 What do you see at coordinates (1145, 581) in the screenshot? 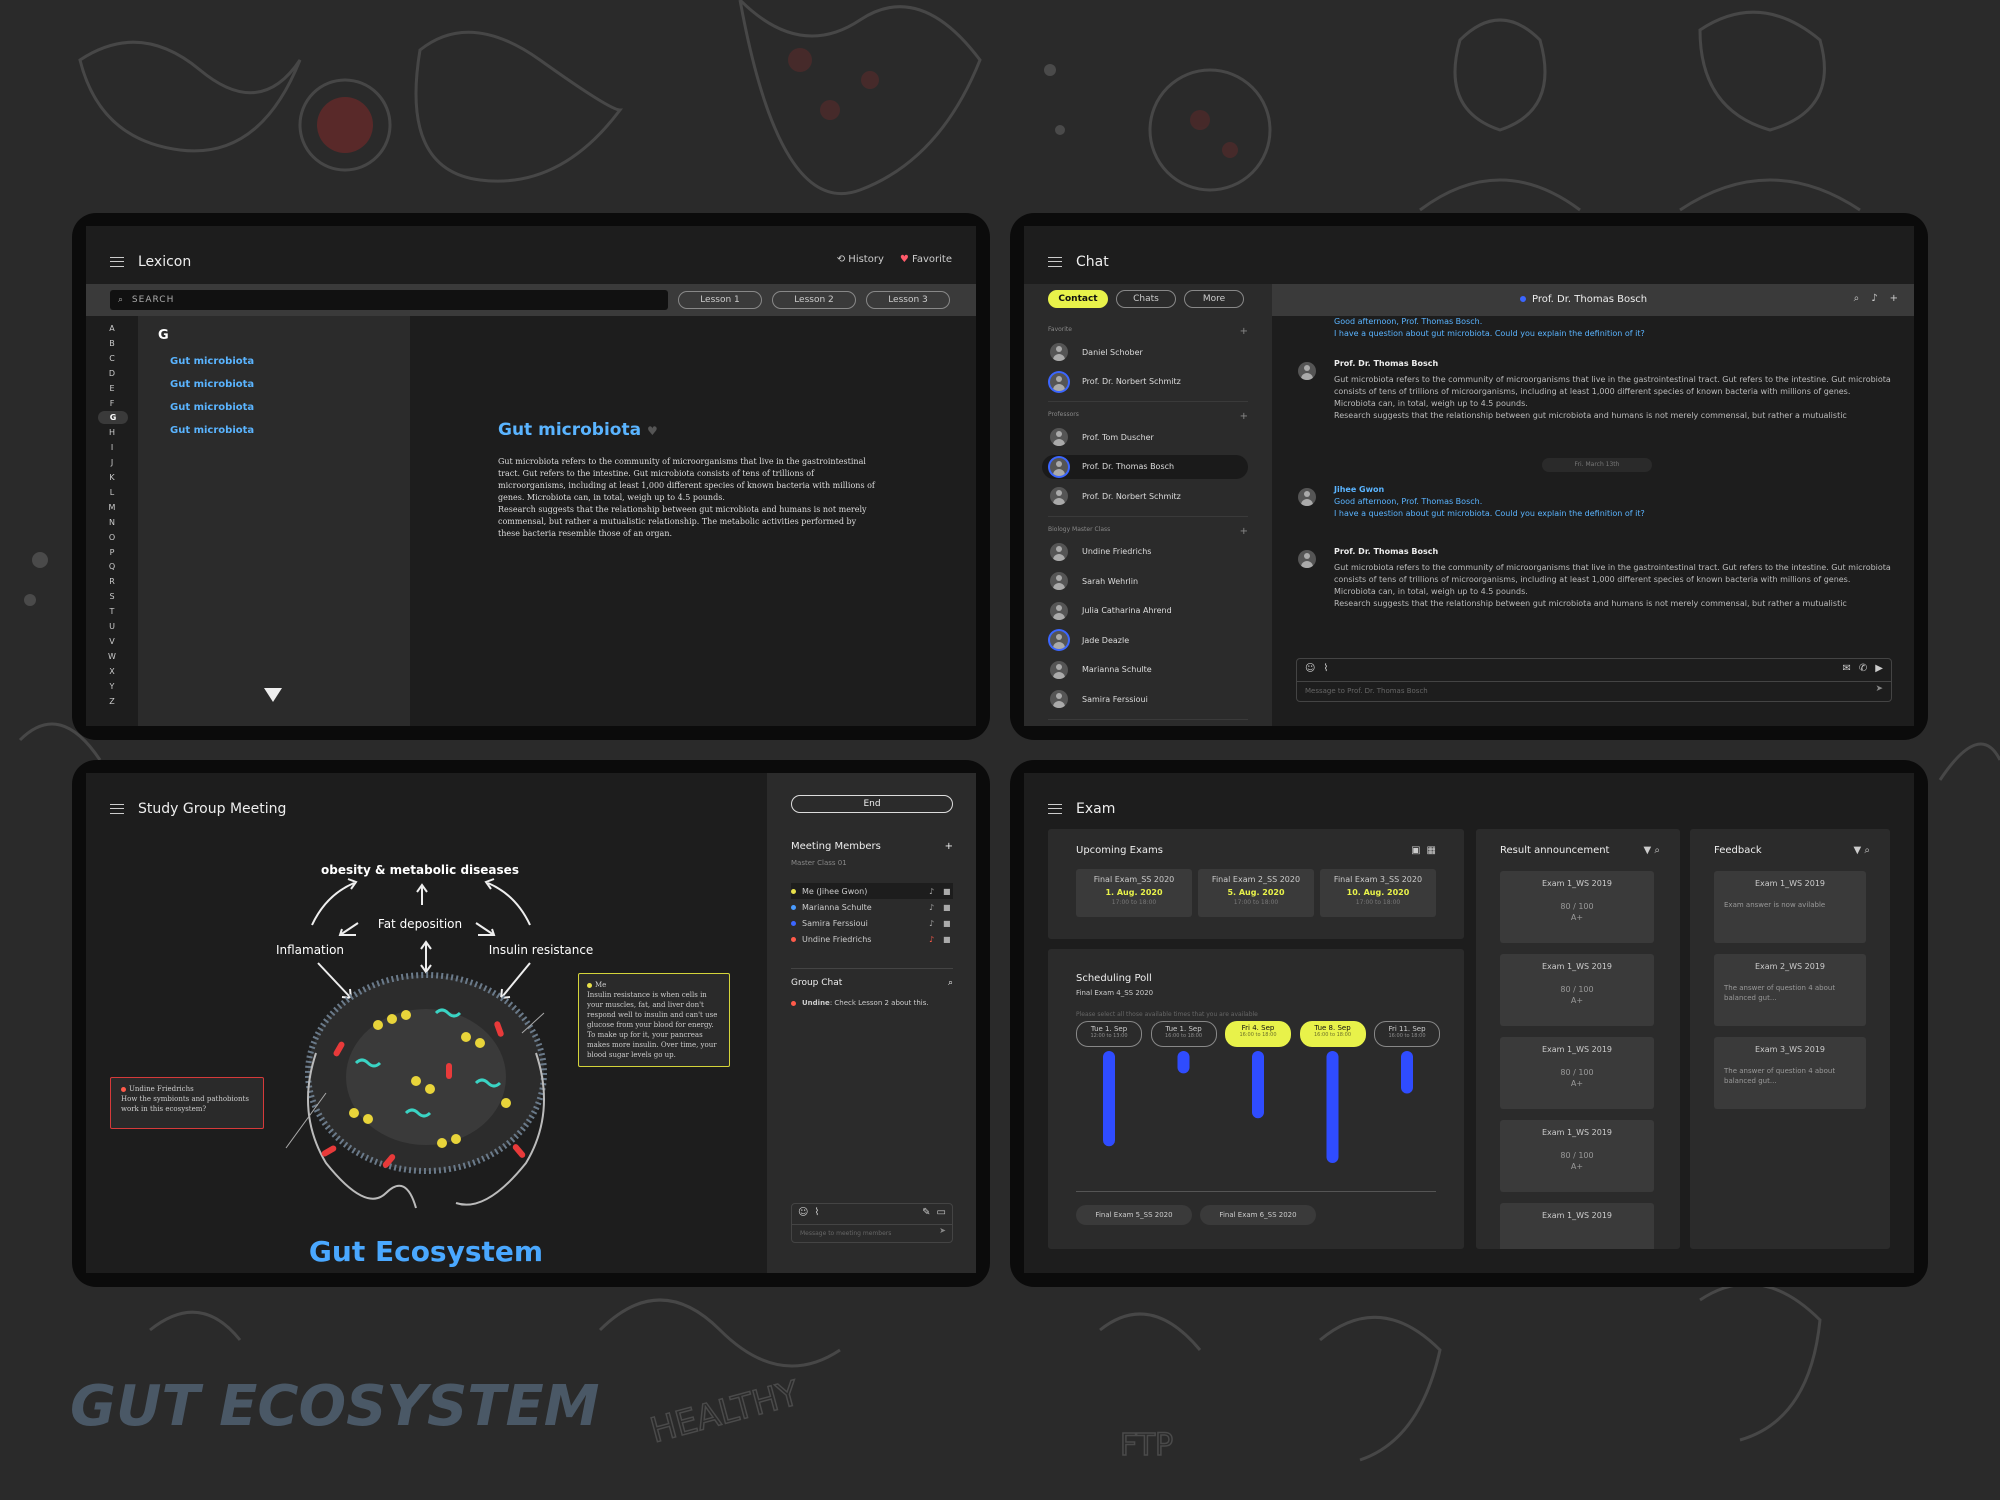
I see `contact-item: Sarah Wehrlin` at bounding box center [1145, 581].